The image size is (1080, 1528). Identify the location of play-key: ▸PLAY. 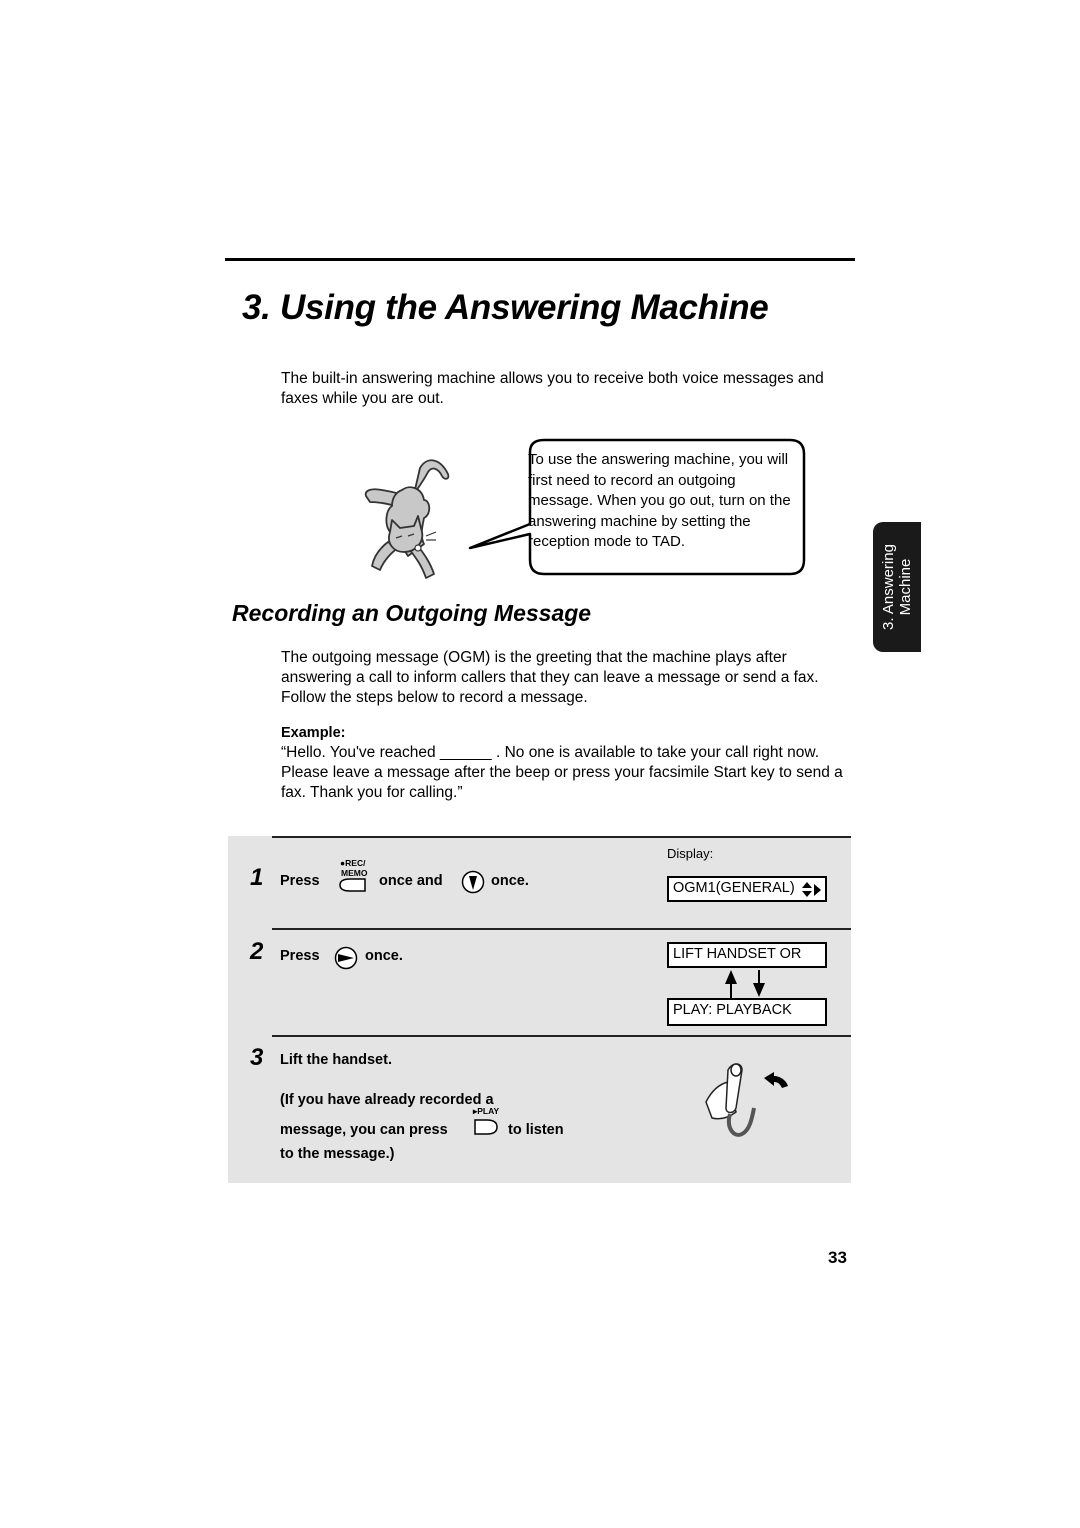
(489, 1124).